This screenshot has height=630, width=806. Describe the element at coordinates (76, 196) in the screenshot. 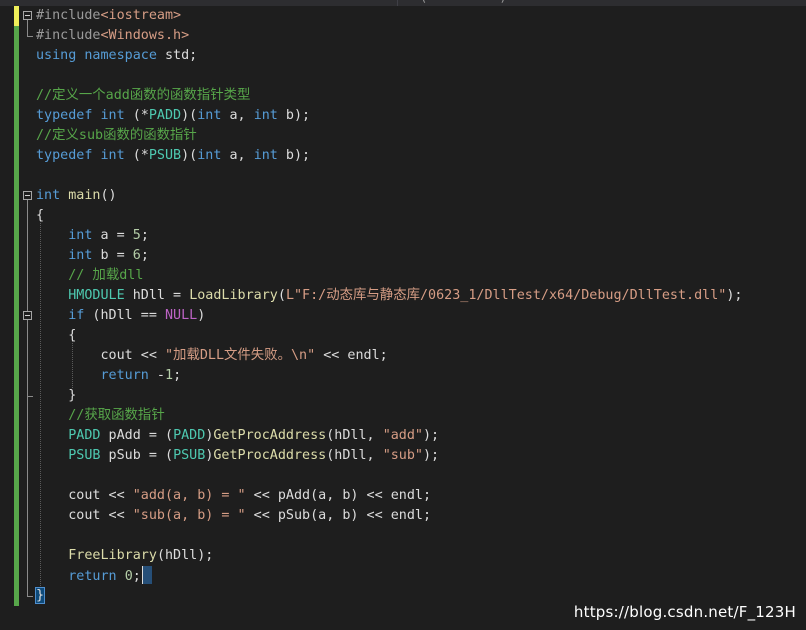

I see `code-line: int main()` at that location.